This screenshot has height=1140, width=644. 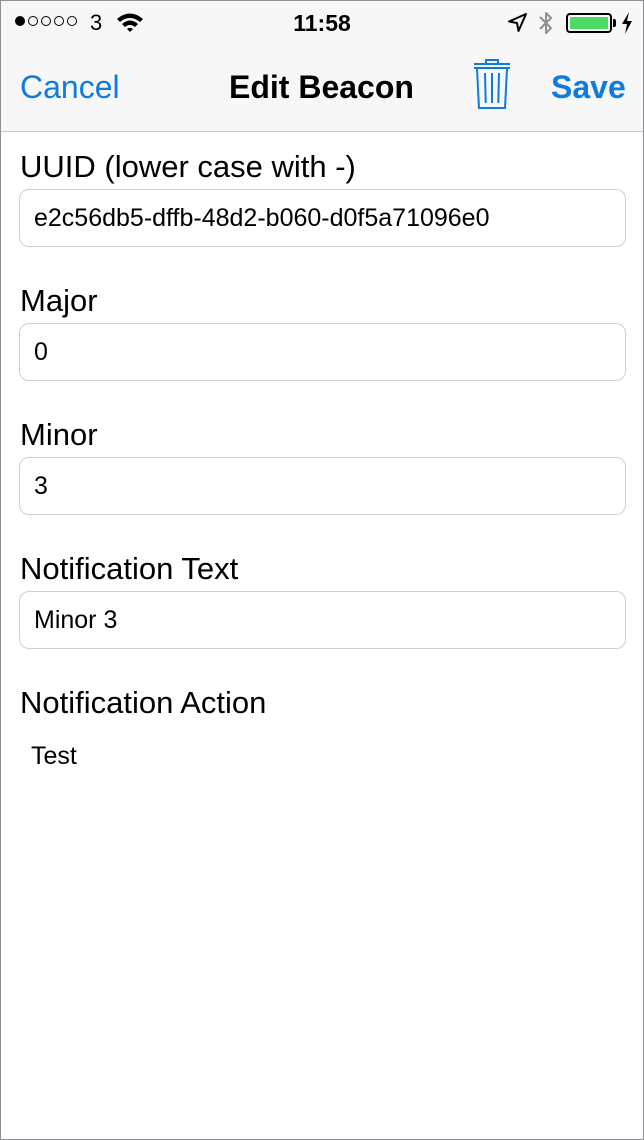 I want to click on battery-level-fill, so click(x=589, y=23).